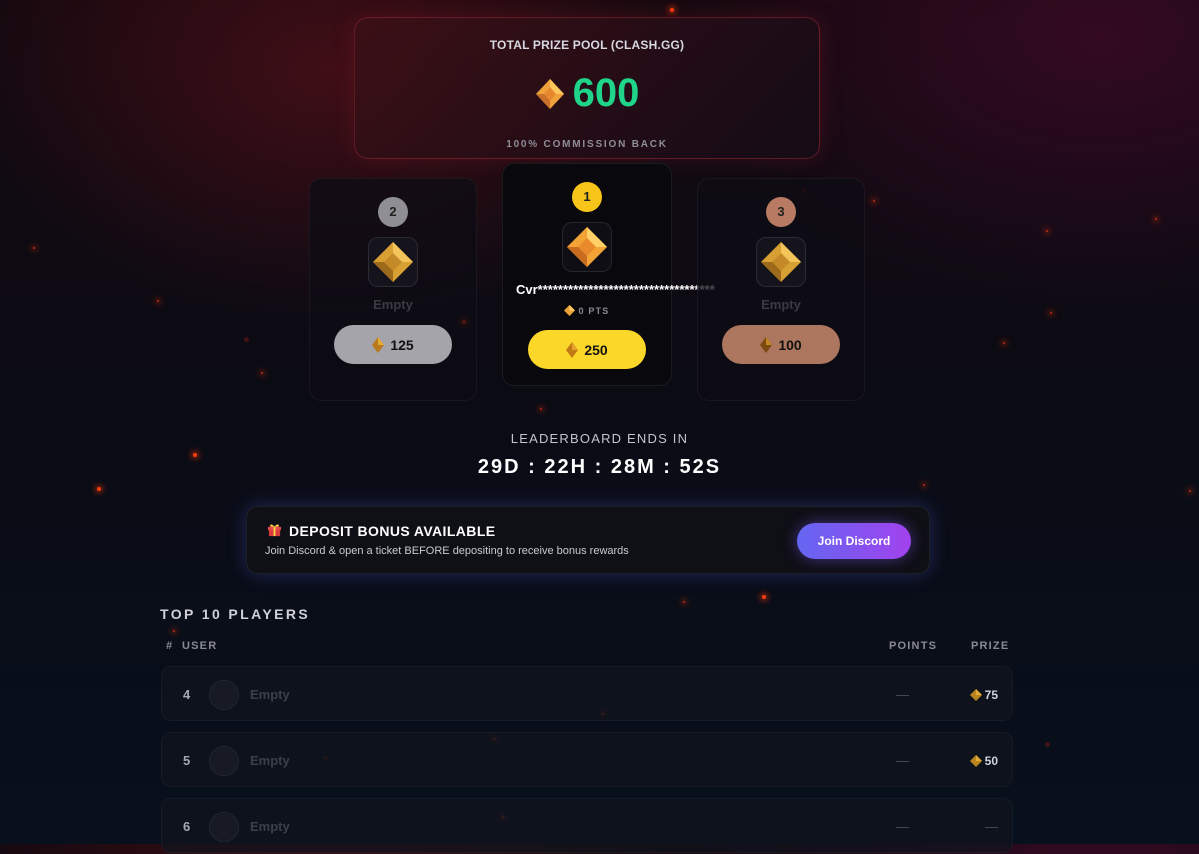 The height and width of the screenshot is (854, 1199). What do you see at coordinates (587, 759) in the screenshot?
I see `table-row: 5 Empty — 50` at bounding box center [587, 759].